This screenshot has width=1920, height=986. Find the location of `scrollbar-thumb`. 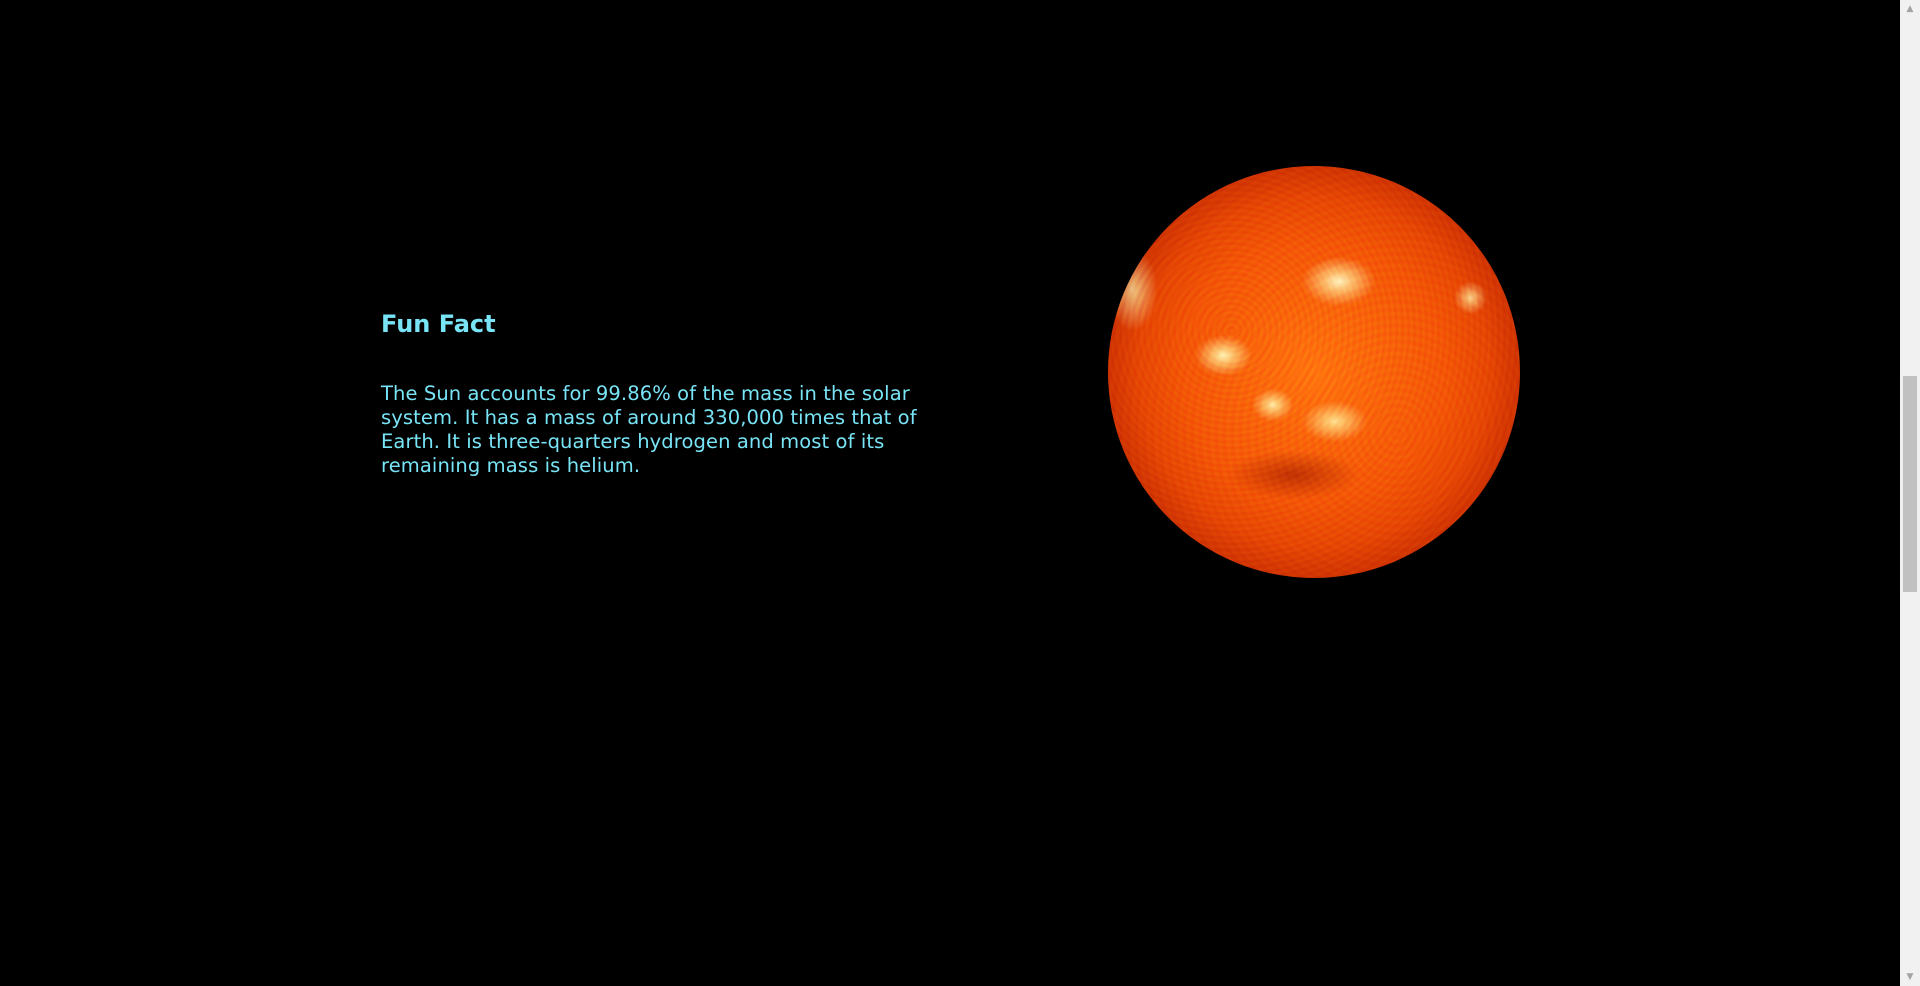

scrollbar-thumb is located at coordinates (1910, 484).